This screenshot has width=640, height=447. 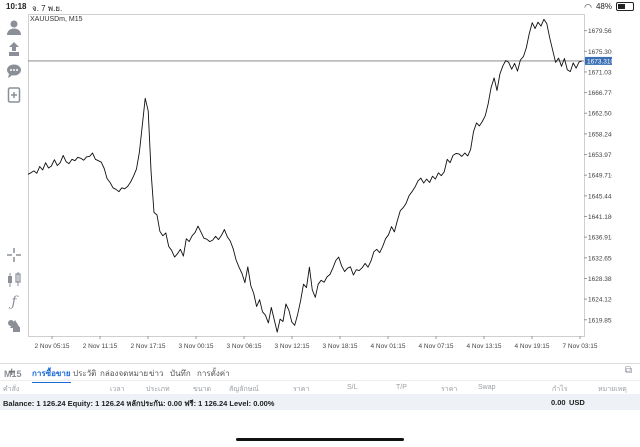 What do you see at coordinates (387, 346) in the screenshot?
I see `x-tick-label: 4 Nov 01:15` at bounding box center [387, 346].